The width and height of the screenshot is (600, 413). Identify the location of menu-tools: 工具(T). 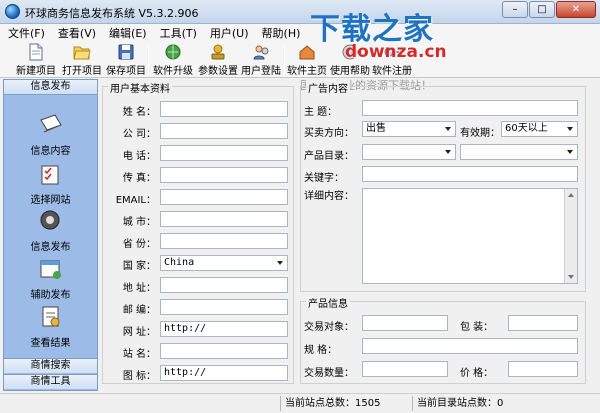
(178, 33).